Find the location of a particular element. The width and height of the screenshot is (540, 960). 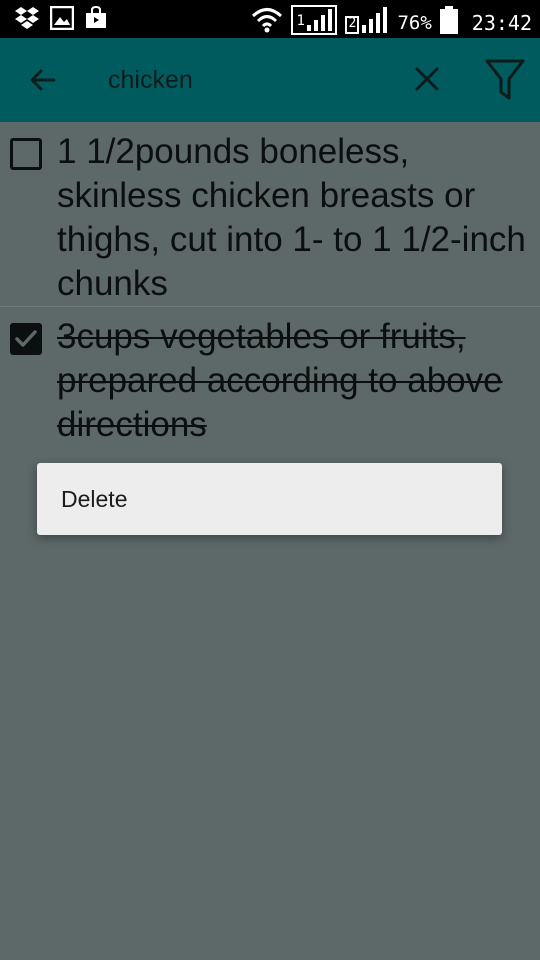

sim1-signal-icon: 1 is located at coordinates (314, 22).